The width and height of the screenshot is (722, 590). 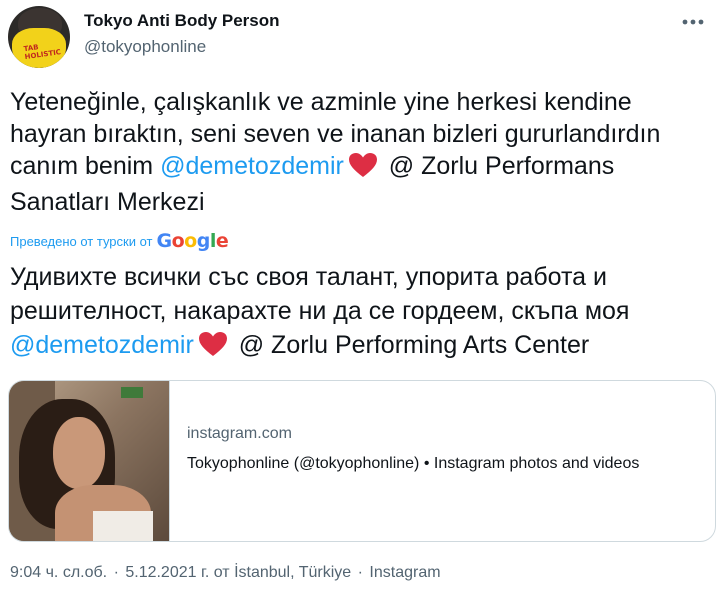 What do you see at coordinates (410, 345) in the screenshot?
I see `translation-text-part2: @ Zorlu Performing Arts Center` at bounding box center [410, 345].